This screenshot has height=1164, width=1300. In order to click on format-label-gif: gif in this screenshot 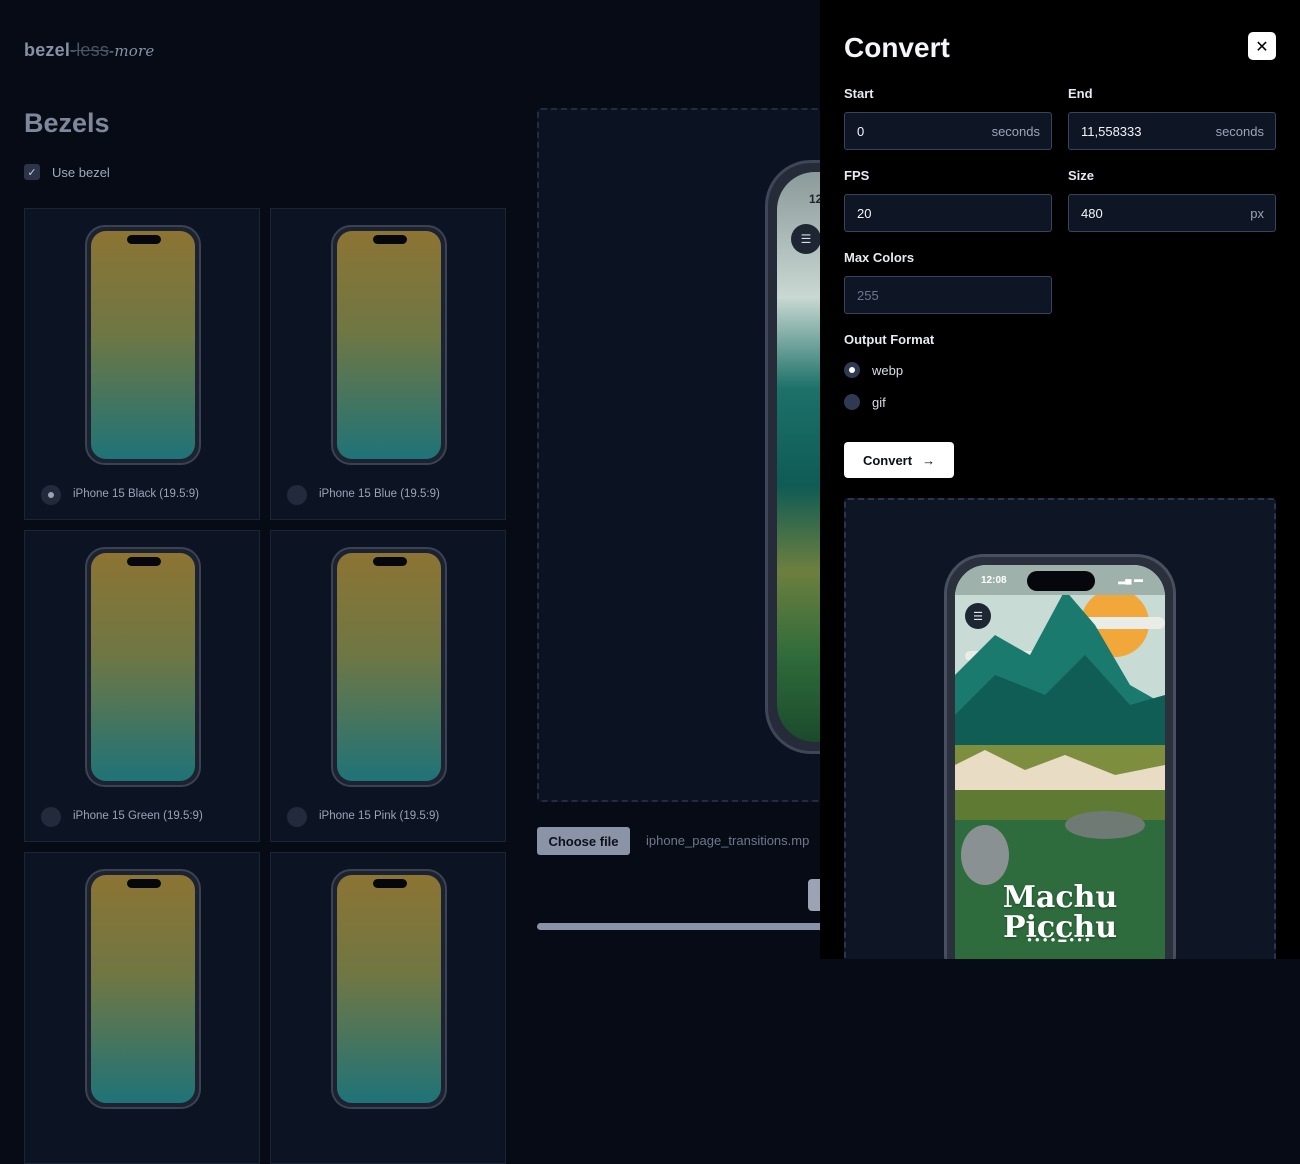, I will do `click(879, 402)`.